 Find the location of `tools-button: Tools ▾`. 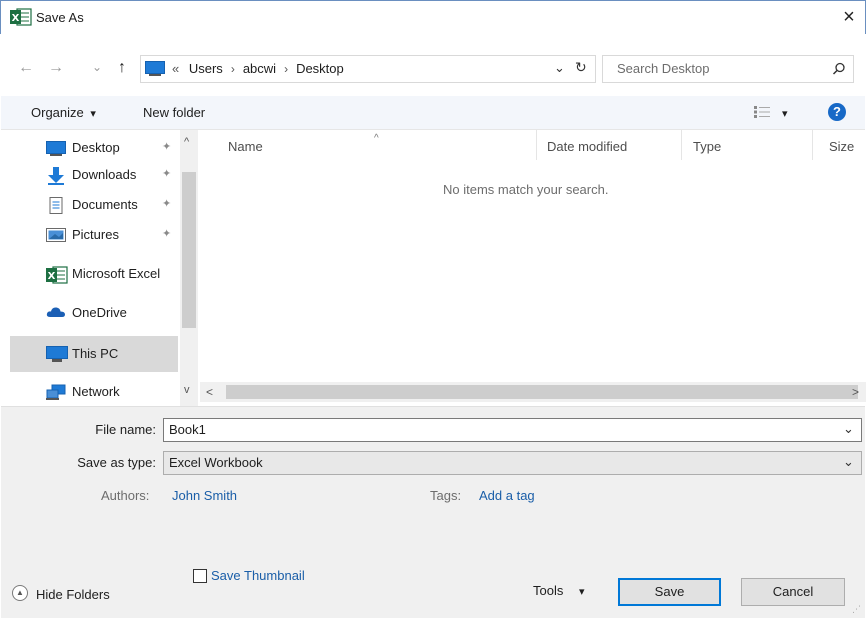

tools-button: Tools ▾ is located at coordinates (559, 590).